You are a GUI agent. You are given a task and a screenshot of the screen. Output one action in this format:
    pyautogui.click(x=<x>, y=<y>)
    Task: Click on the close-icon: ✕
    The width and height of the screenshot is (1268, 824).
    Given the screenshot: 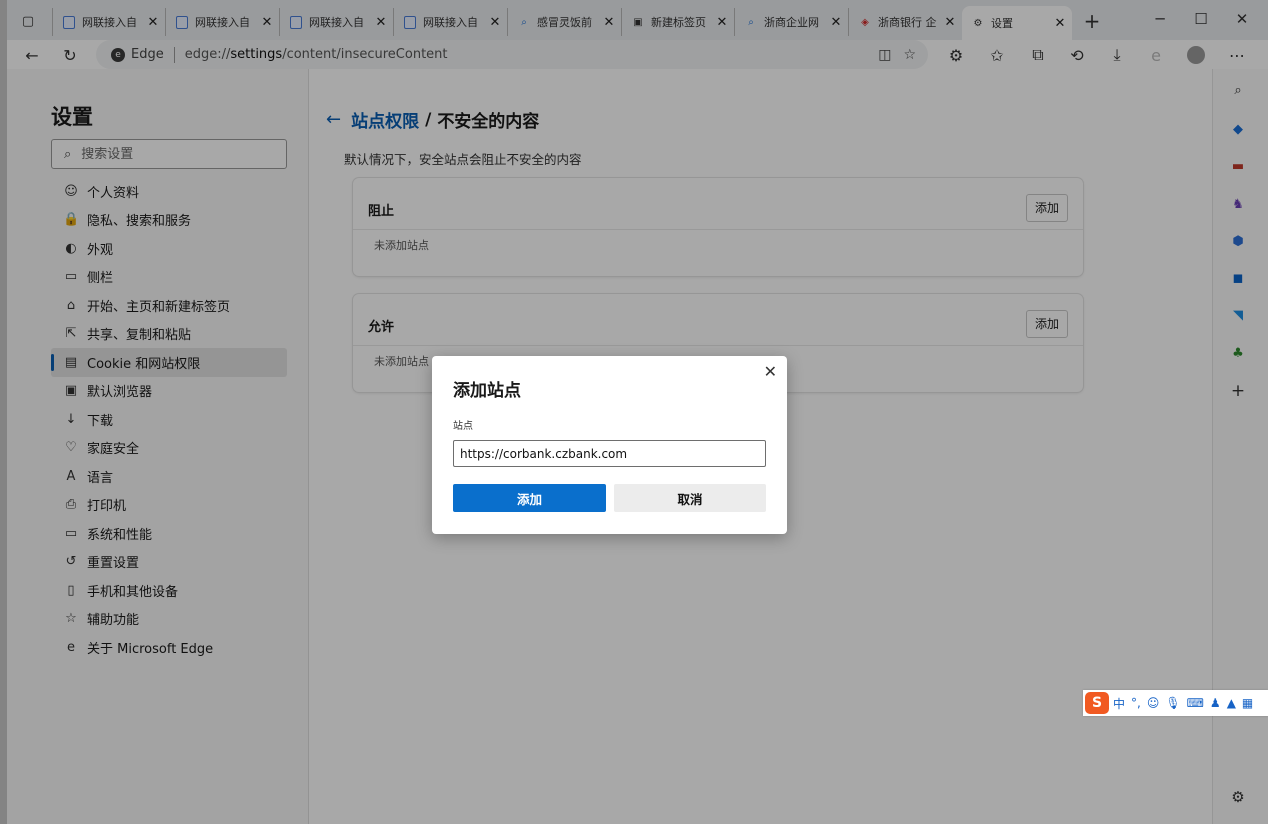 What is the action you would take?
    pyautogui.click(x=770, y=371)
    